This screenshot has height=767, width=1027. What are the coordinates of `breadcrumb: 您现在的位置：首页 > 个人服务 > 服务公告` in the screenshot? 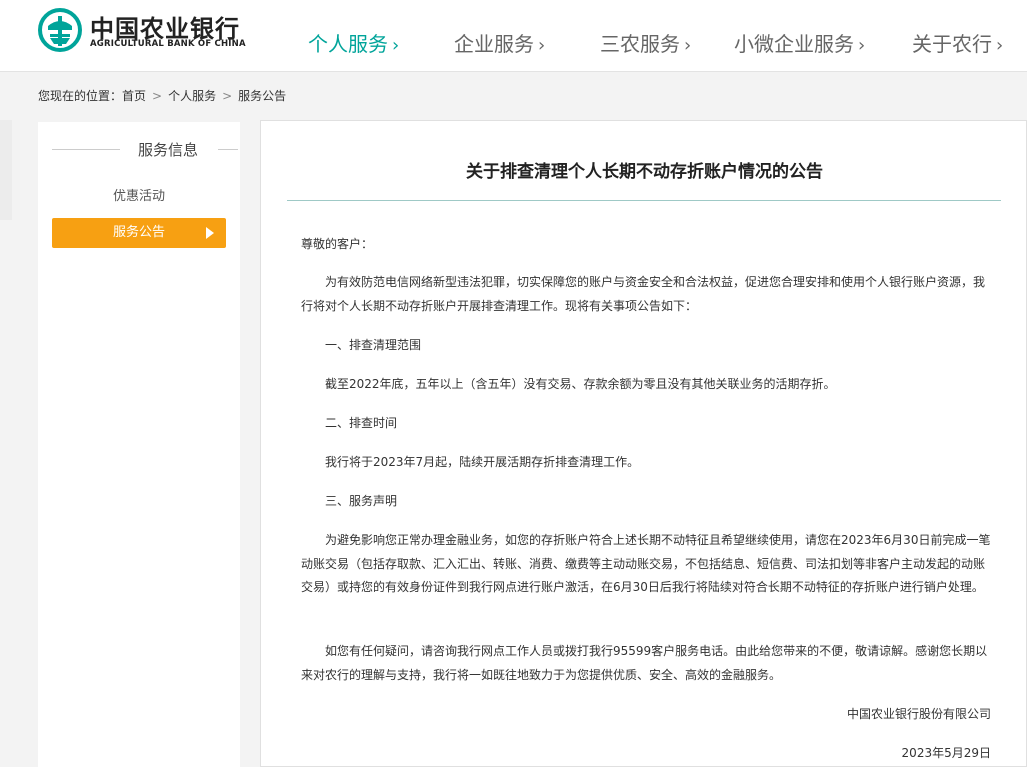 It's located at (162, 95).